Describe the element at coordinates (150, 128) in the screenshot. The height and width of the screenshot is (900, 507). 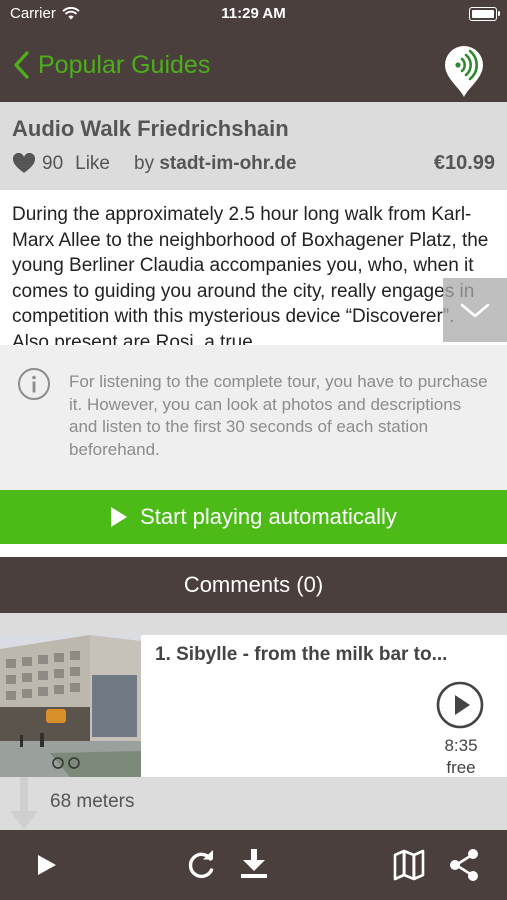
I see `guide-title: Audio Walk Friedrichshain` at that location.